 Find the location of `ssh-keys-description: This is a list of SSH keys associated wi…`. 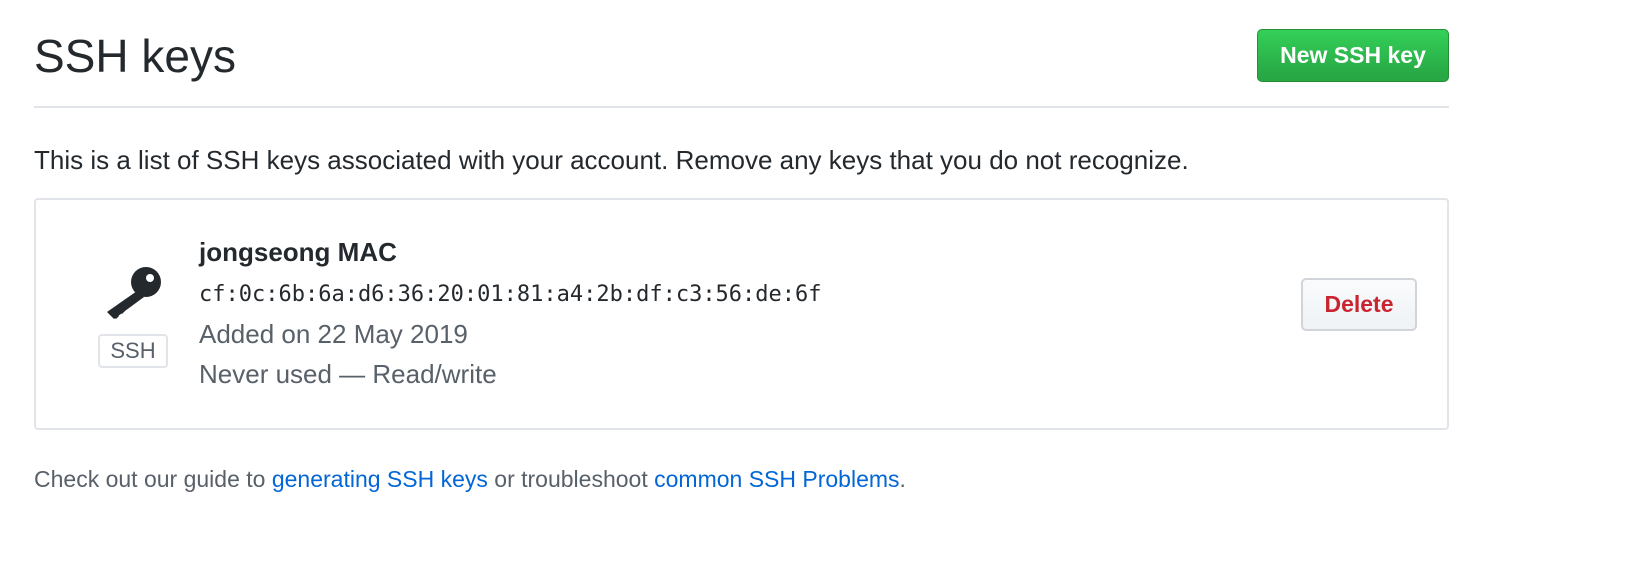

ssh-keys-description: This is a list of SSH keys associated wi… is located at coordinates (611, 160).